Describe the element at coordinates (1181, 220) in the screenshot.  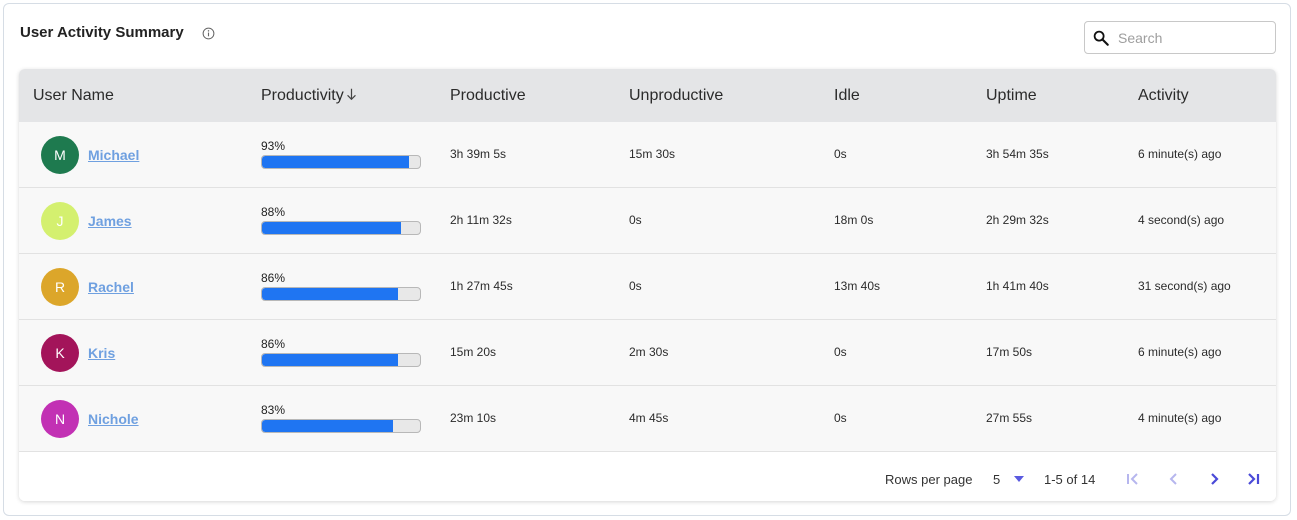
I see `cell-activity: 4 second(s) ago` at that location.